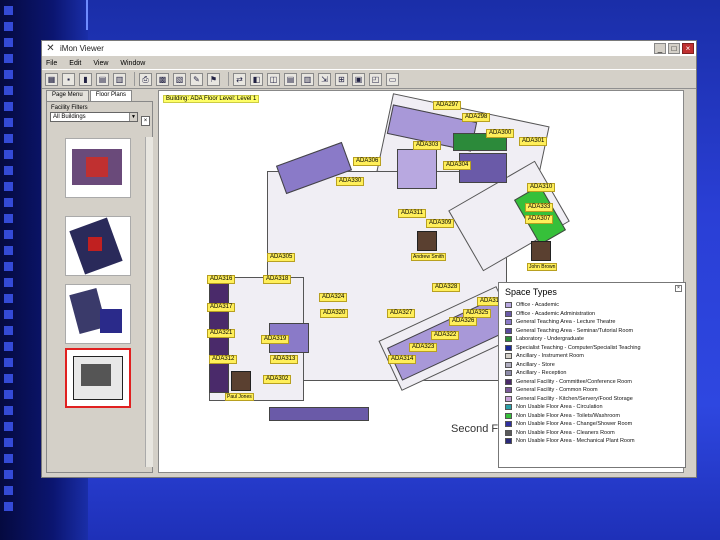 The width and height of the screenshot is (720, 540). What do you see at coordinates (358, 79) in the screenshot?
I see `plan-view-icon: ▣` at bounding box center [358, 79].